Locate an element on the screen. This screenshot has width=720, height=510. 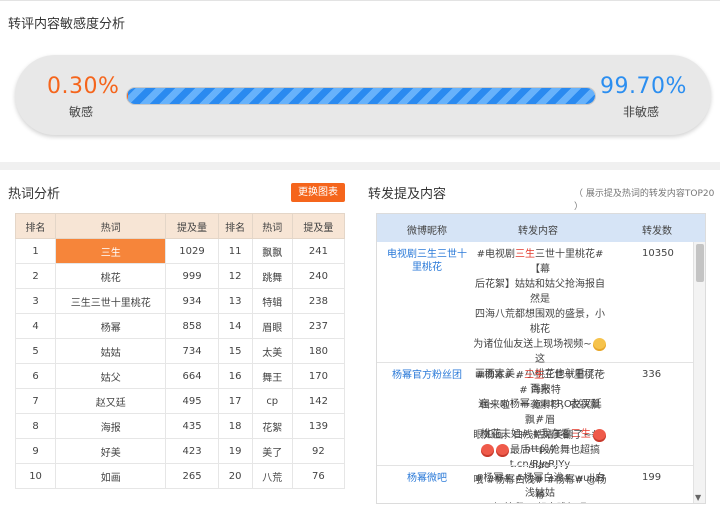
forward-count: 10350 is located at coordinates (658, 253).